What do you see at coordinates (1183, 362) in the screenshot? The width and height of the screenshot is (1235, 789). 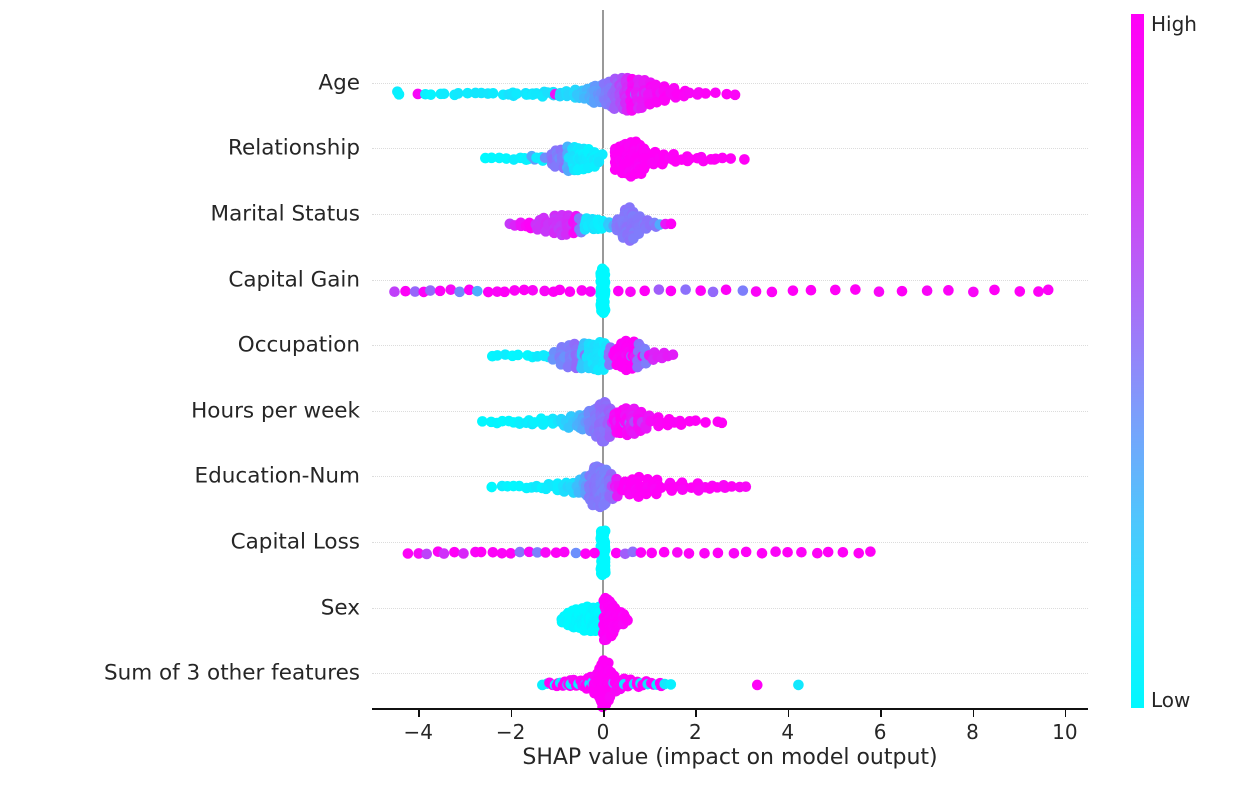 I see `colorbar-group: High Low Feature value` at bounding box center [1183, 362].